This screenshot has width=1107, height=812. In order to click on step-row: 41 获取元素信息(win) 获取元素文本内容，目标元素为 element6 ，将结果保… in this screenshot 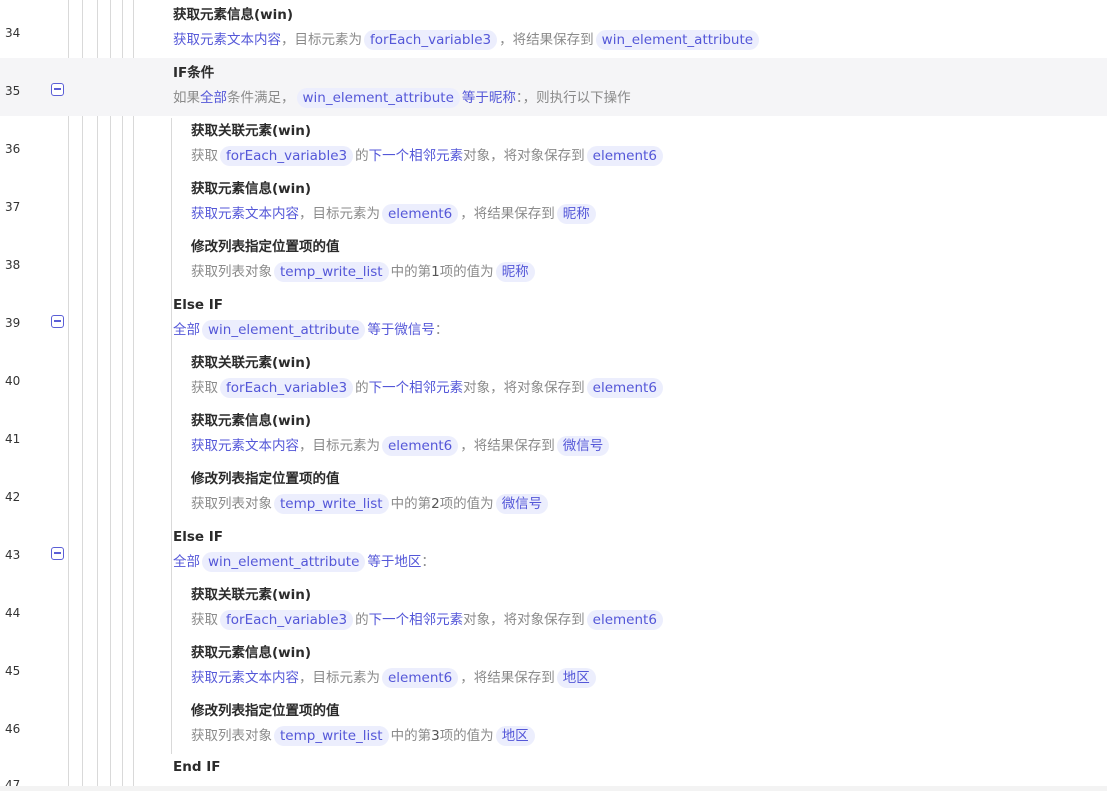, I will do `click(553, 435)`.